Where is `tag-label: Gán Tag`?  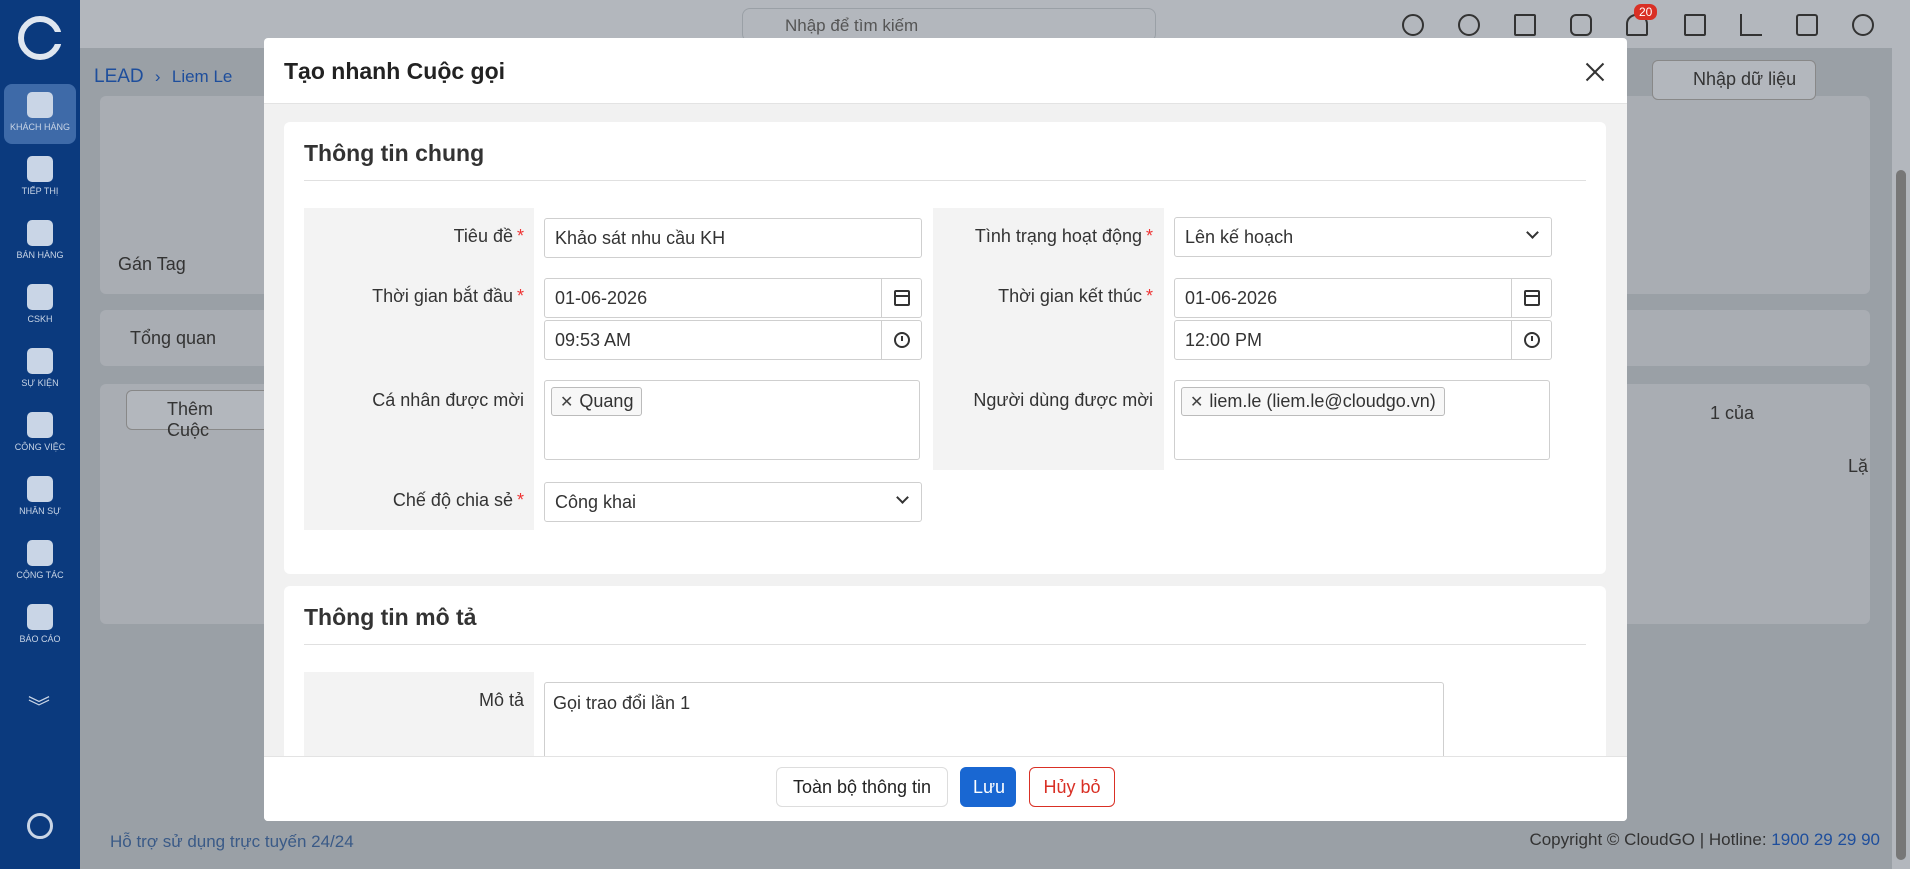
tag-label: Gán Tag is located at coordinates (152, 264).